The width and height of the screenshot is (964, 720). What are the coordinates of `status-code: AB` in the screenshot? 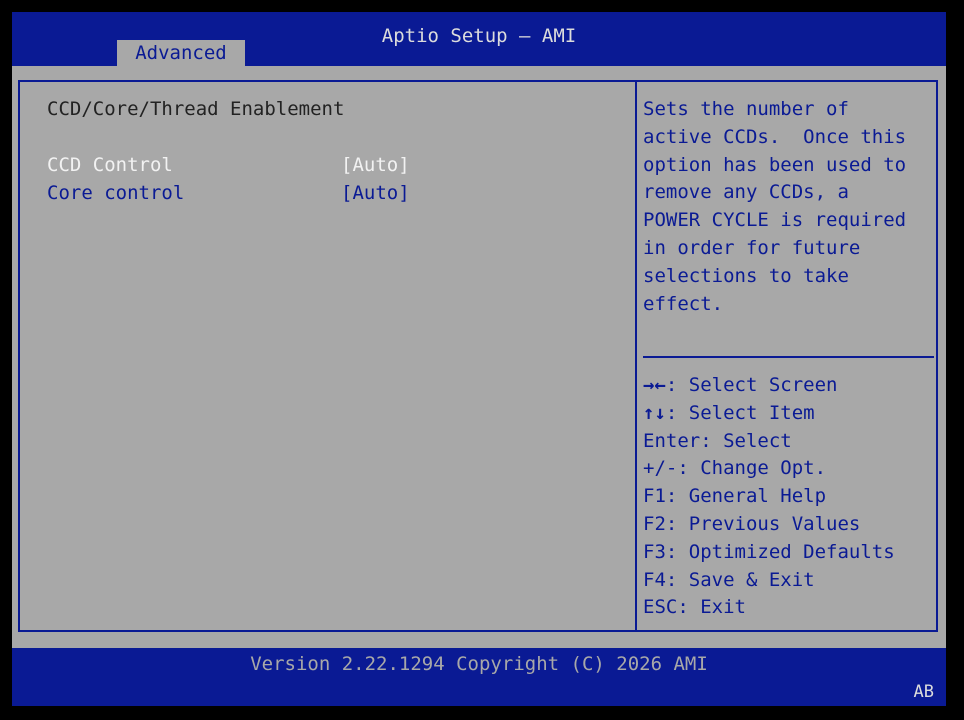 It's located at (923, 692).